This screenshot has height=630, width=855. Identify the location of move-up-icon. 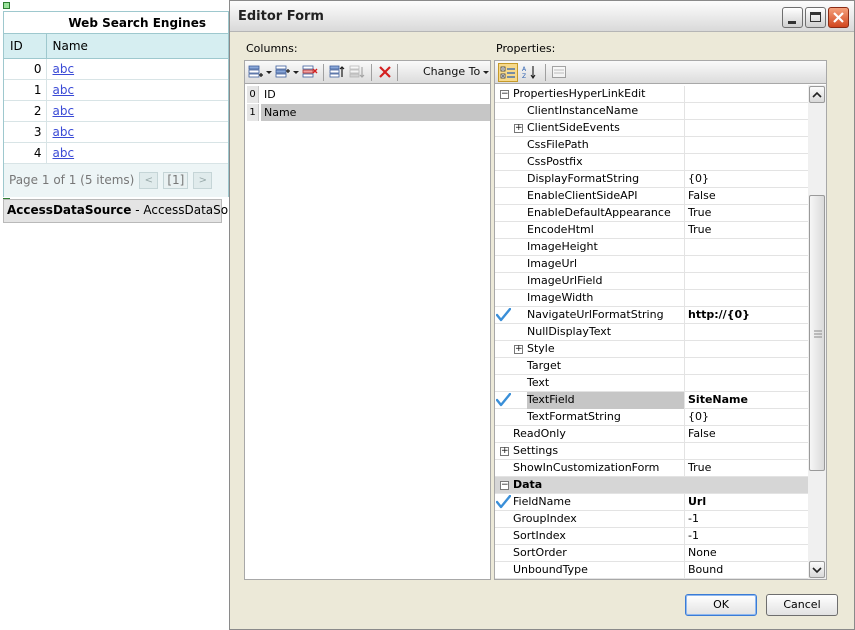
(337, 72).